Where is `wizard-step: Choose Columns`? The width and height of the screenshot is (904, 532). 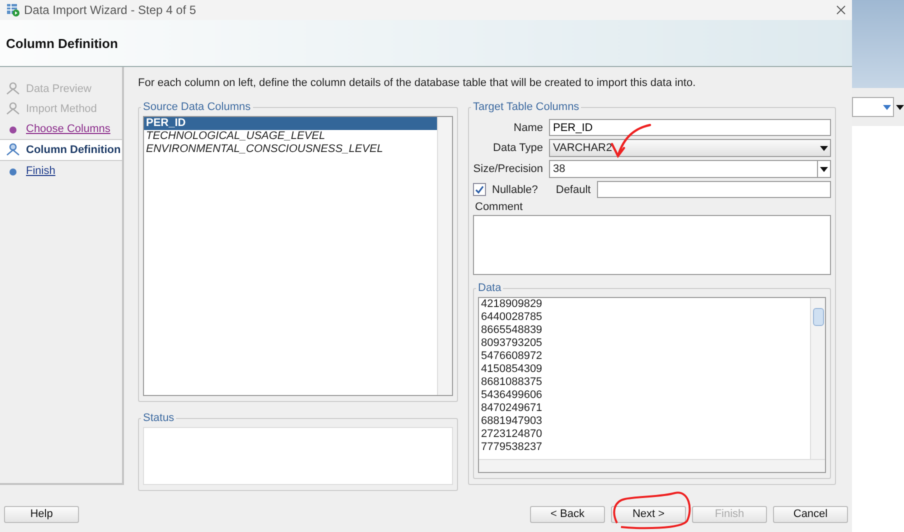
wizard-step: Choose Columns is located at coordinates (61, 129).